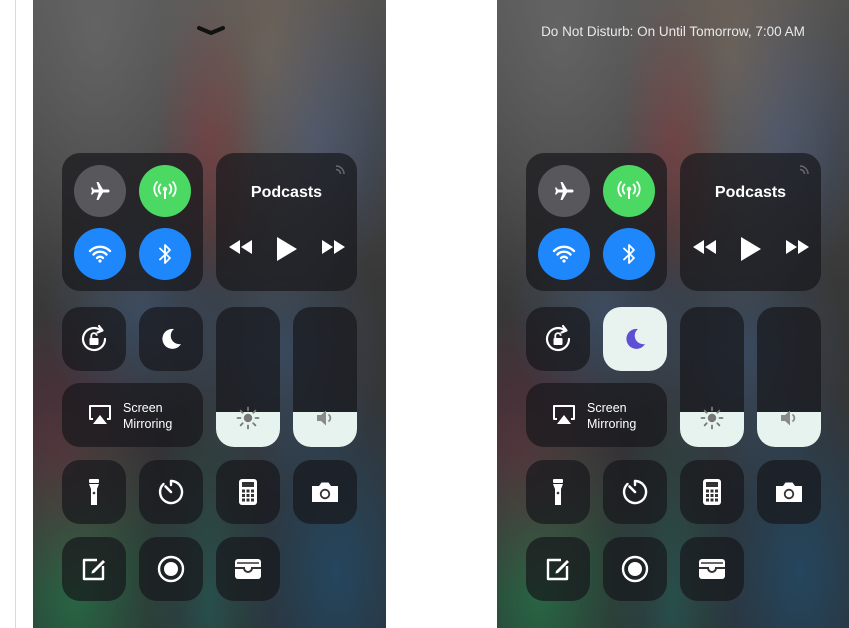 This screenshot has width=849, height=628. Describe the element at coordinates (15, 314) in the screenshot. I see `left-page-edge` at that location.